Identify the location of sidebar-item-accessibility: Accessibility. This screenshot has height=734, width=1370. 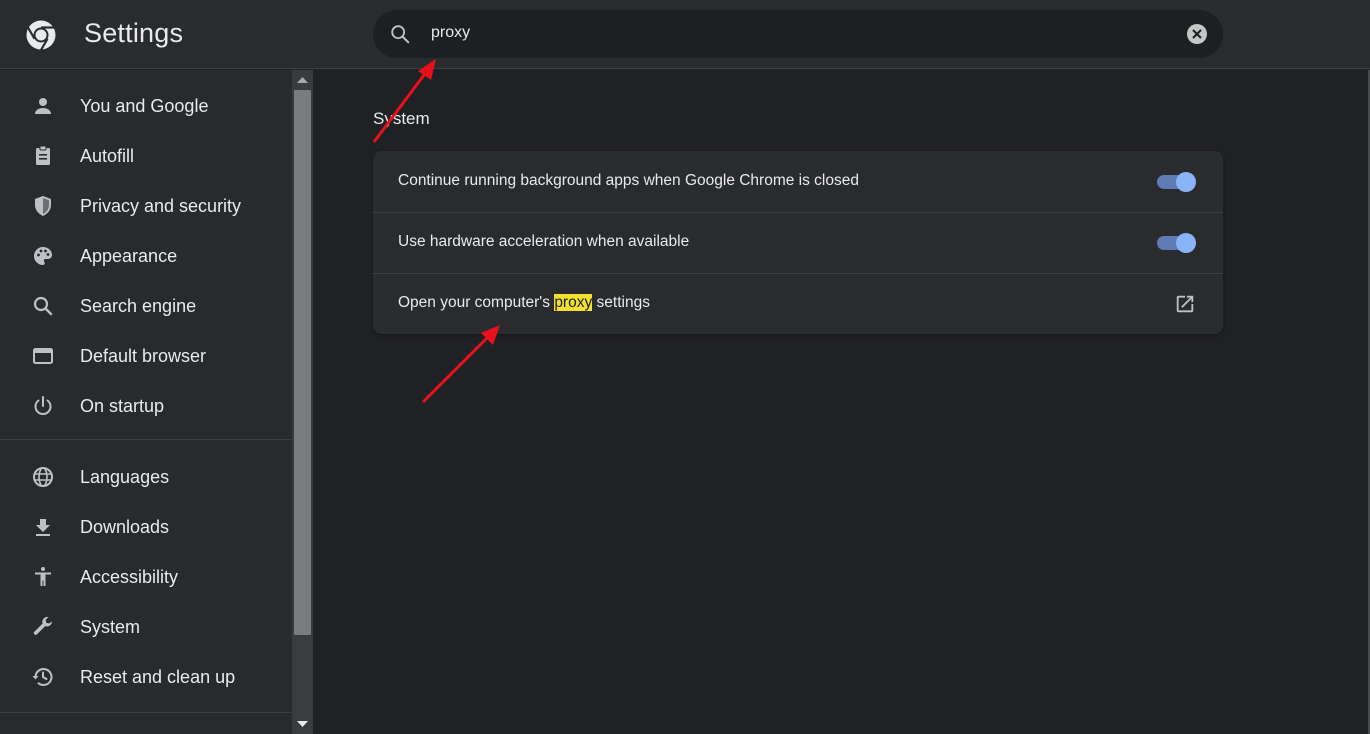
(146, 577).